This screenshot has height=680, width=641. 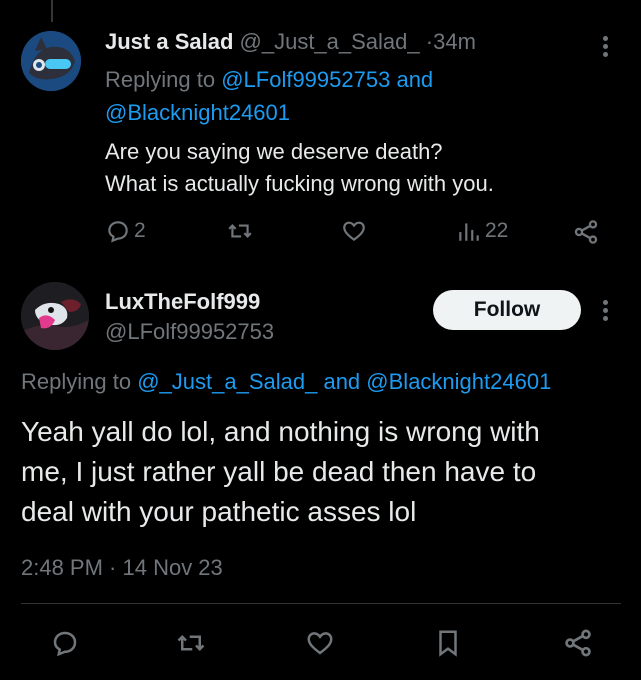 I want to click on mention-link: @LFolf99952753, so click(x=305, y=79).